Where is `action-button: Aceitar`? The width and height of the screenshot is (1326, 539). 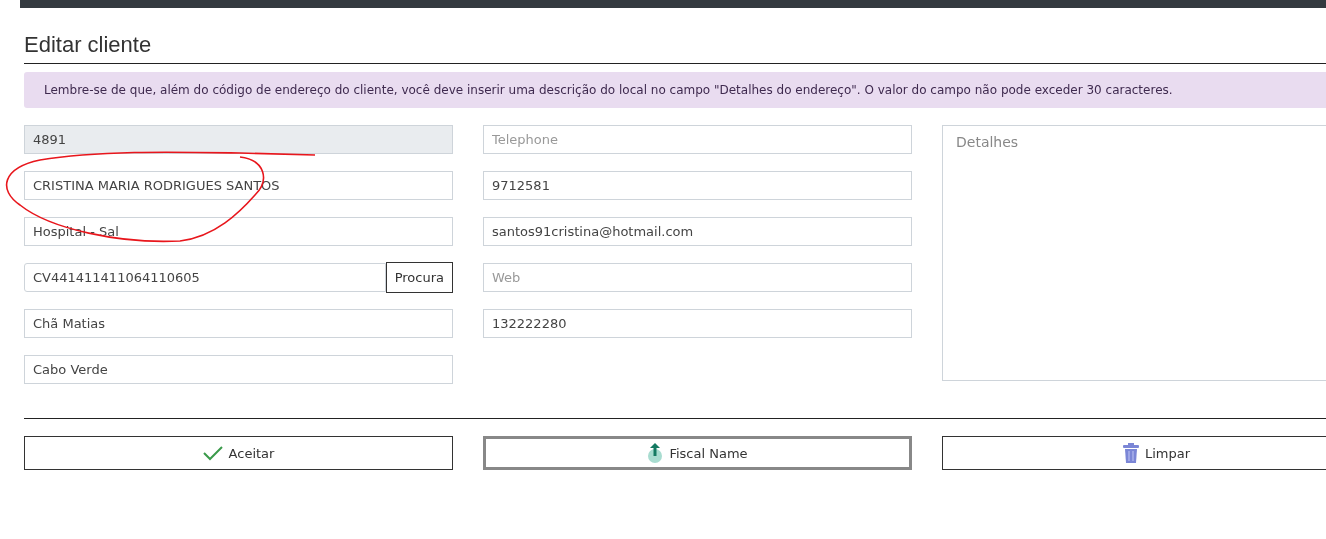 action-button: Aceitar is located at coordinates (238, 453).